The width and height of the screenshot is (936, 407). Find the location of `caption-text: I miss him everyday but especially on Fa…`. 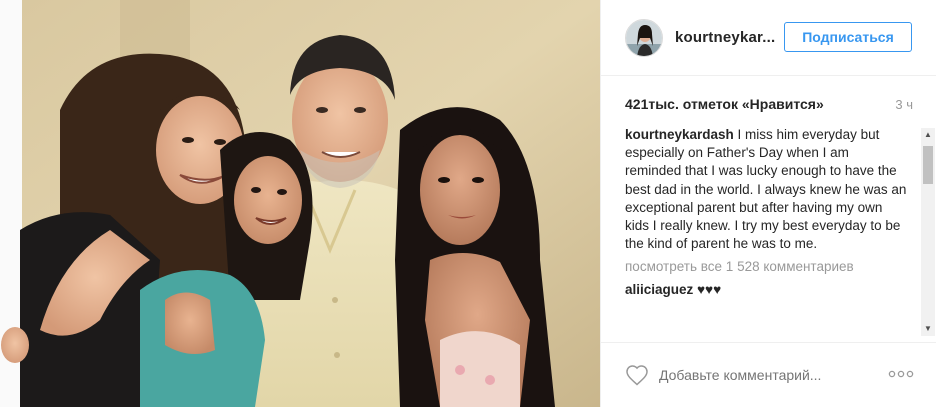

caption-text: I miss him everyday but especially on Fa… is located at coordinates (766, 189).